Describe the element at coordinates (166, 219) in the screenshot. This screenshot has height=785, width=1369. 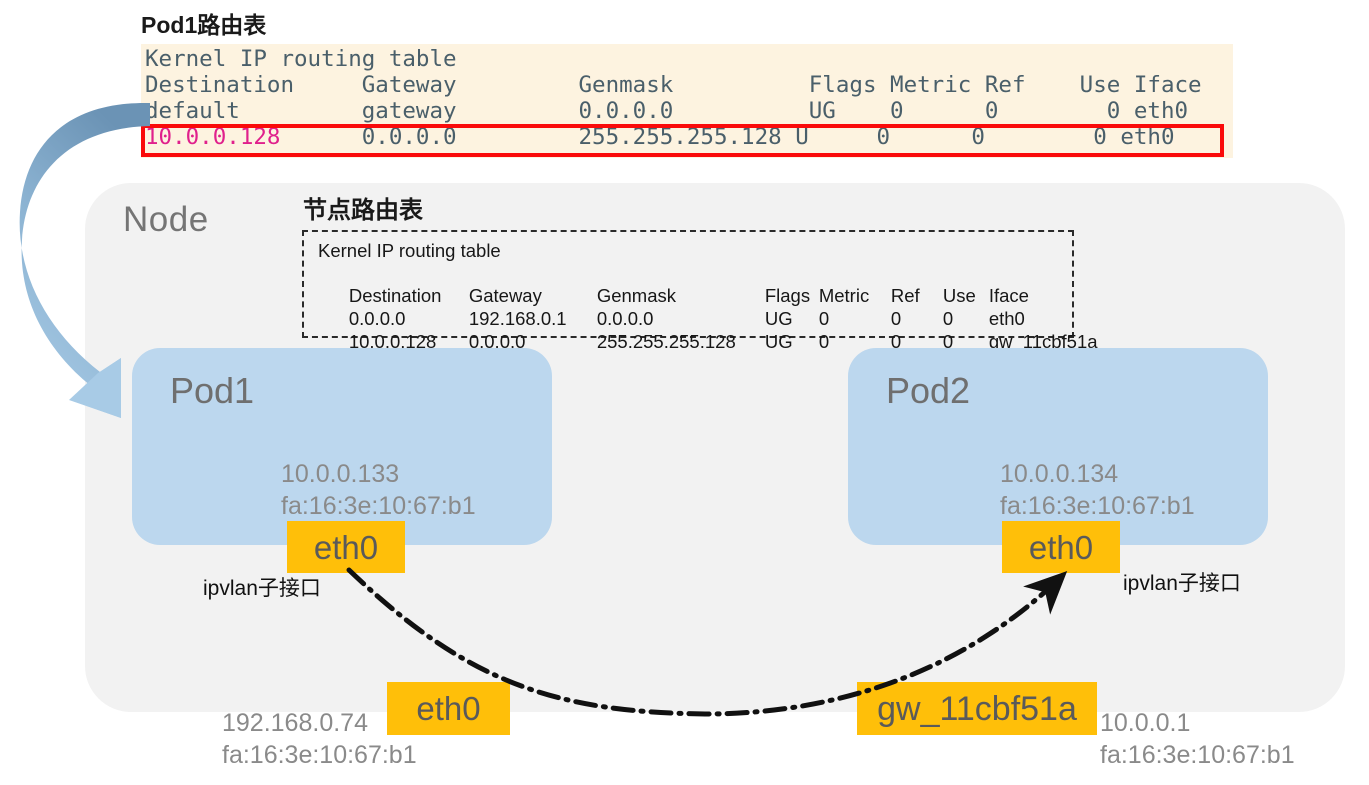
I see `node-label: Node` at that location.